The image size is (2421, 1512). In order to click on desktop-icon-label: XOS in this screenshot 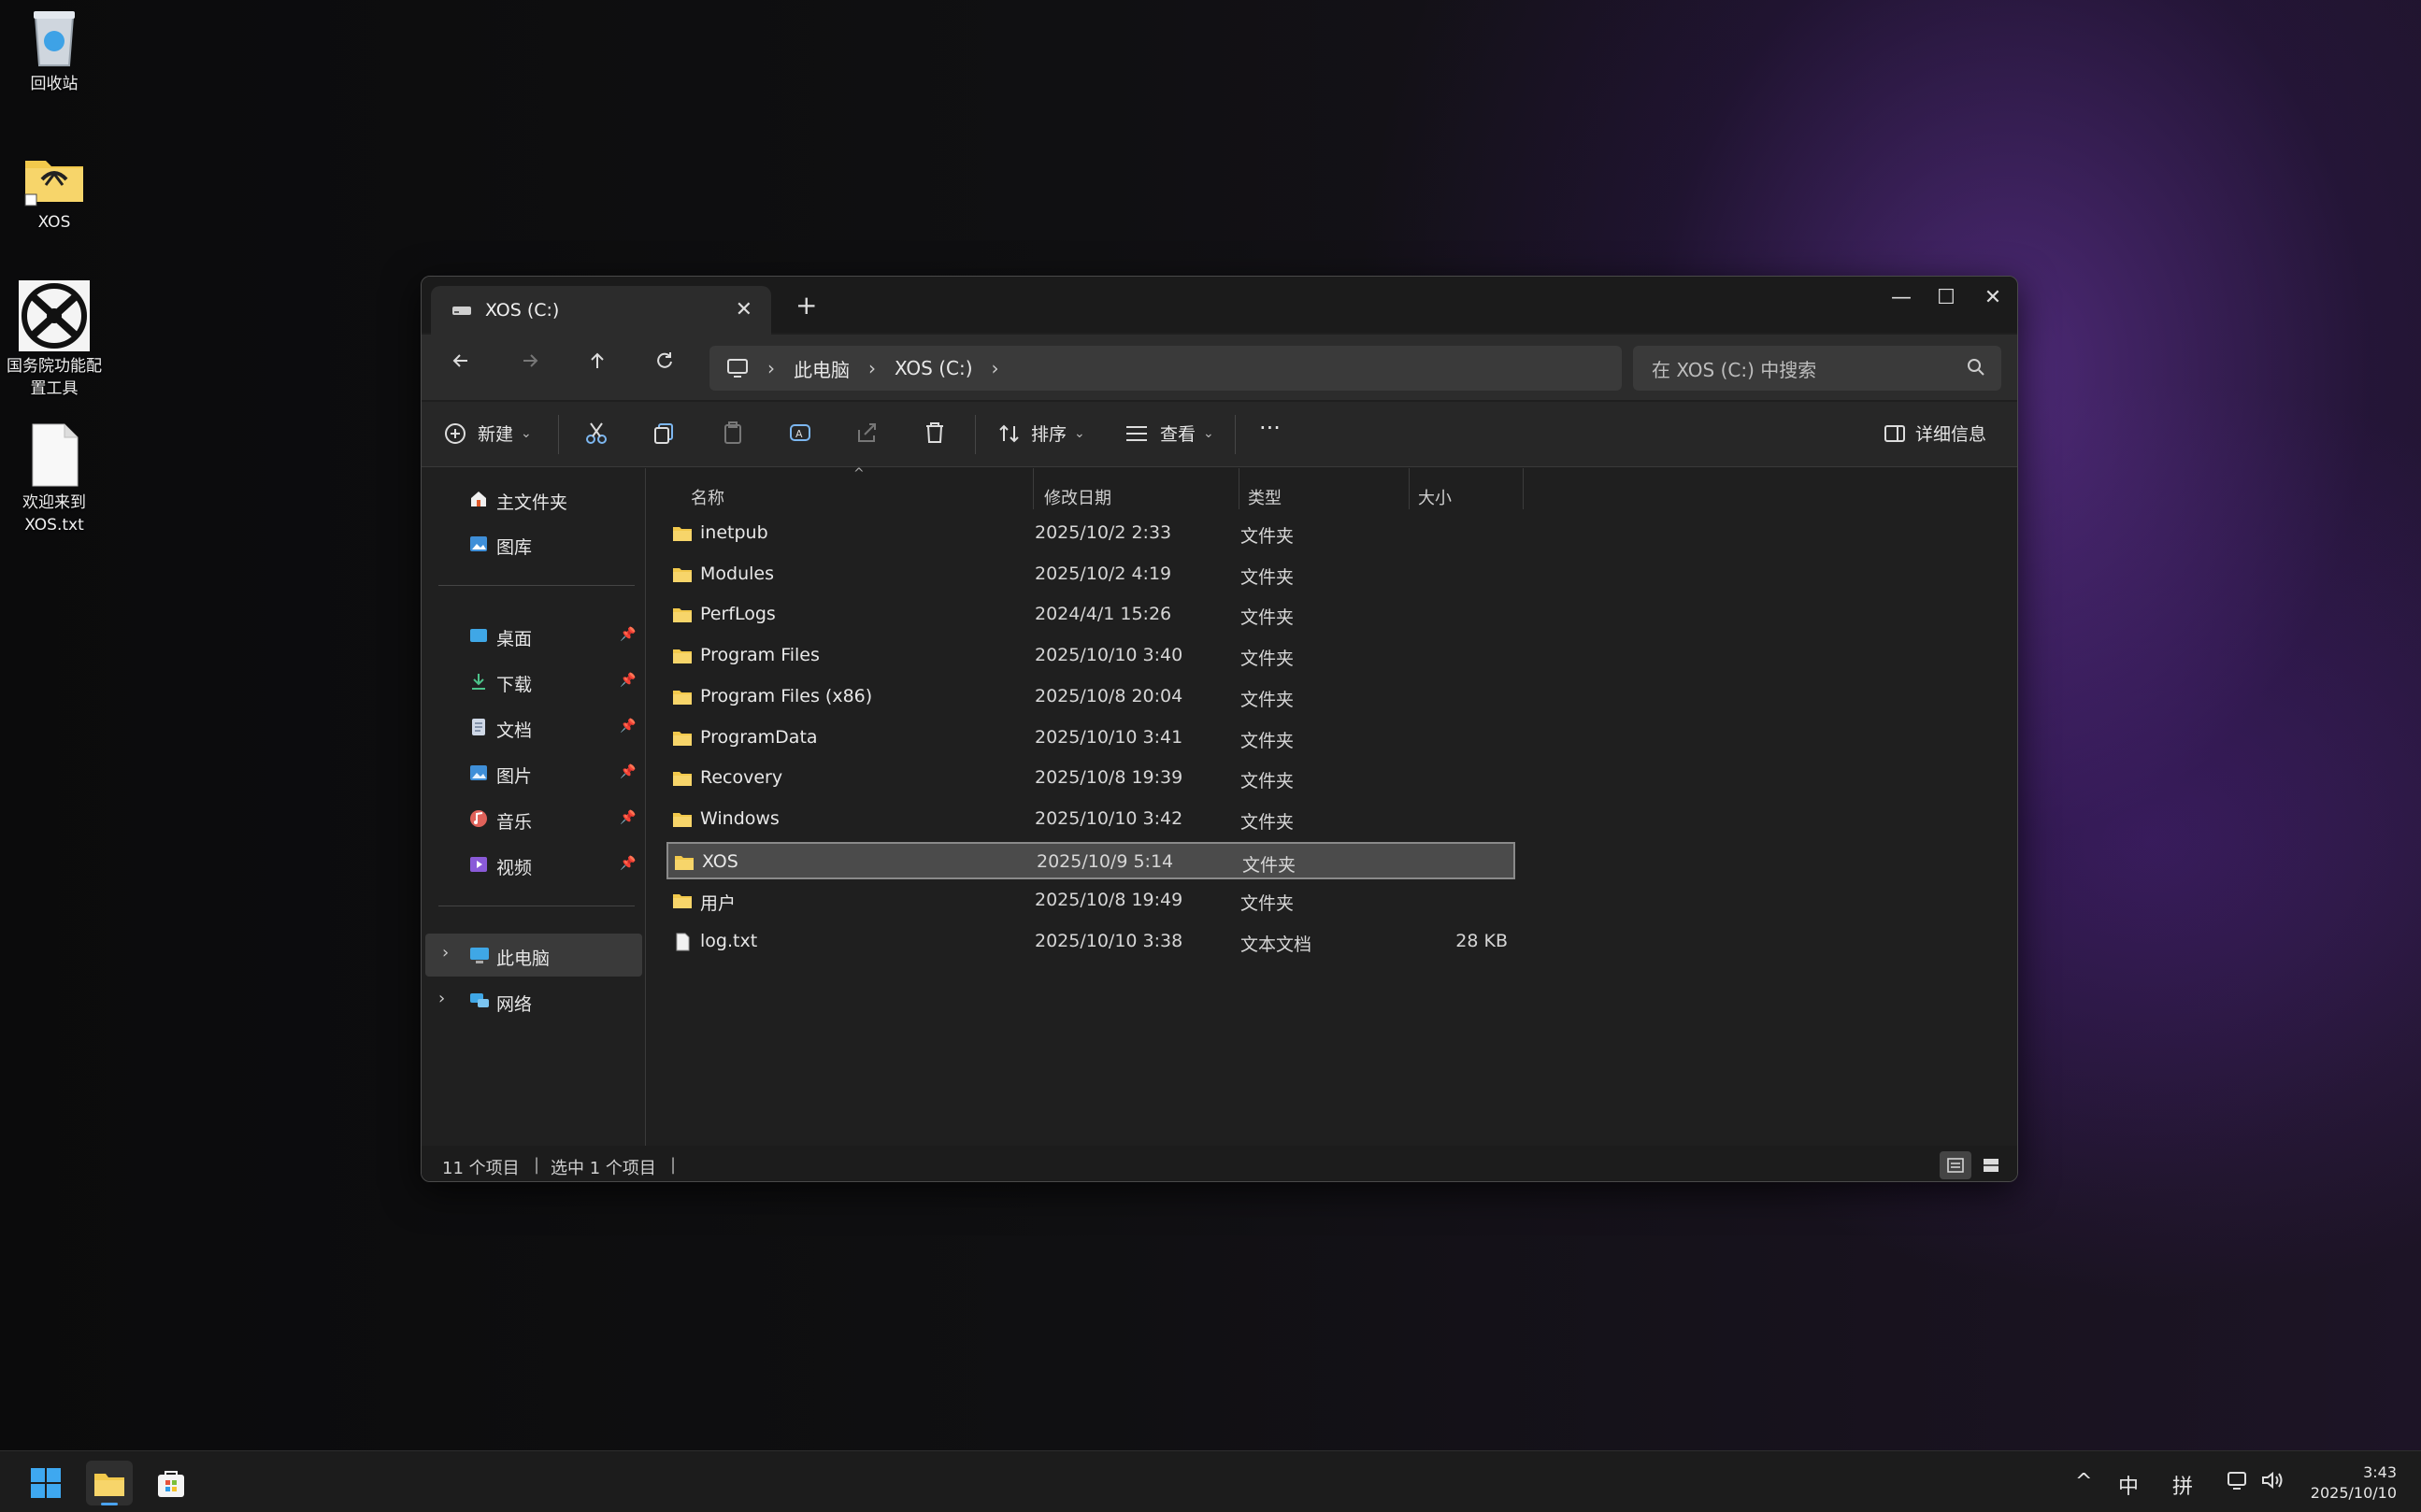, I will do `click(54, 222)`.